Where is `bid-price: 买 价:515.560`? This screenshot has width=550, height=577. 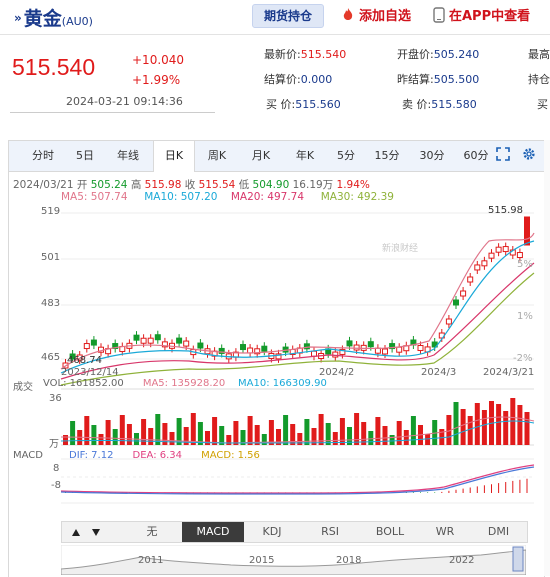 bid-price: 买 价:515.560 is located at coordinates (303, 104).